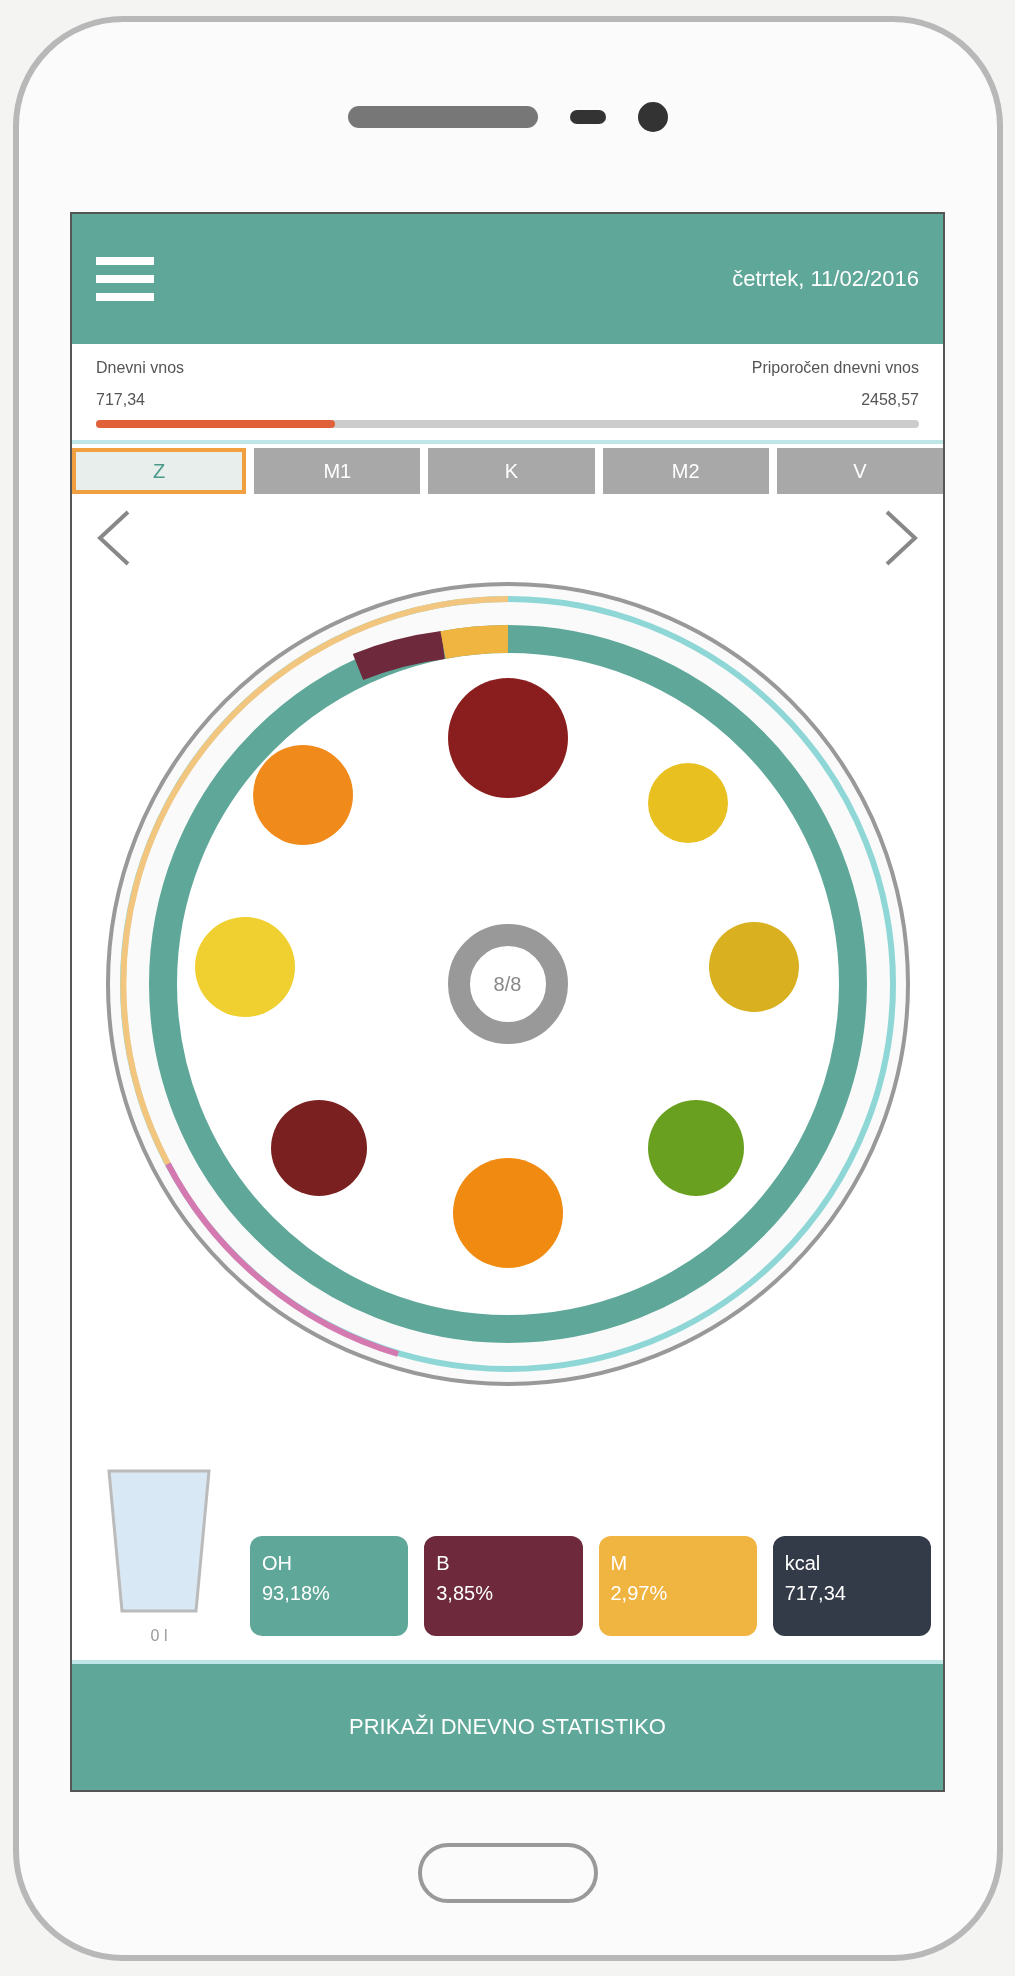  What do you see at coordinates (652, 116) in the screenshot?
I see `camera-icon` at bounding box center [652, 116].